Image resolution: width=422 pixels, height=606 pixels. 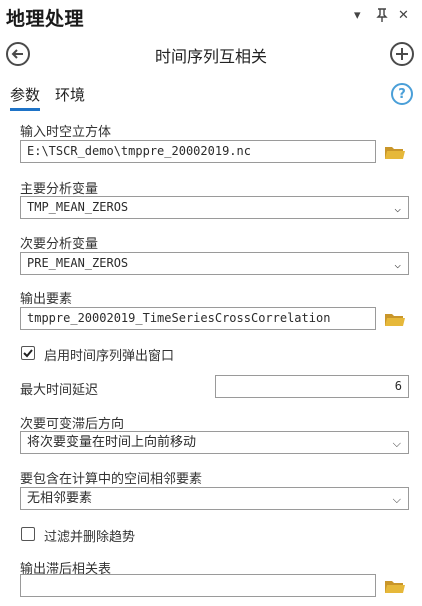 What do you see at coordinates (402, 94) in the screenshot?
I see `help-icon: ?` at bounding box center [402, 94].